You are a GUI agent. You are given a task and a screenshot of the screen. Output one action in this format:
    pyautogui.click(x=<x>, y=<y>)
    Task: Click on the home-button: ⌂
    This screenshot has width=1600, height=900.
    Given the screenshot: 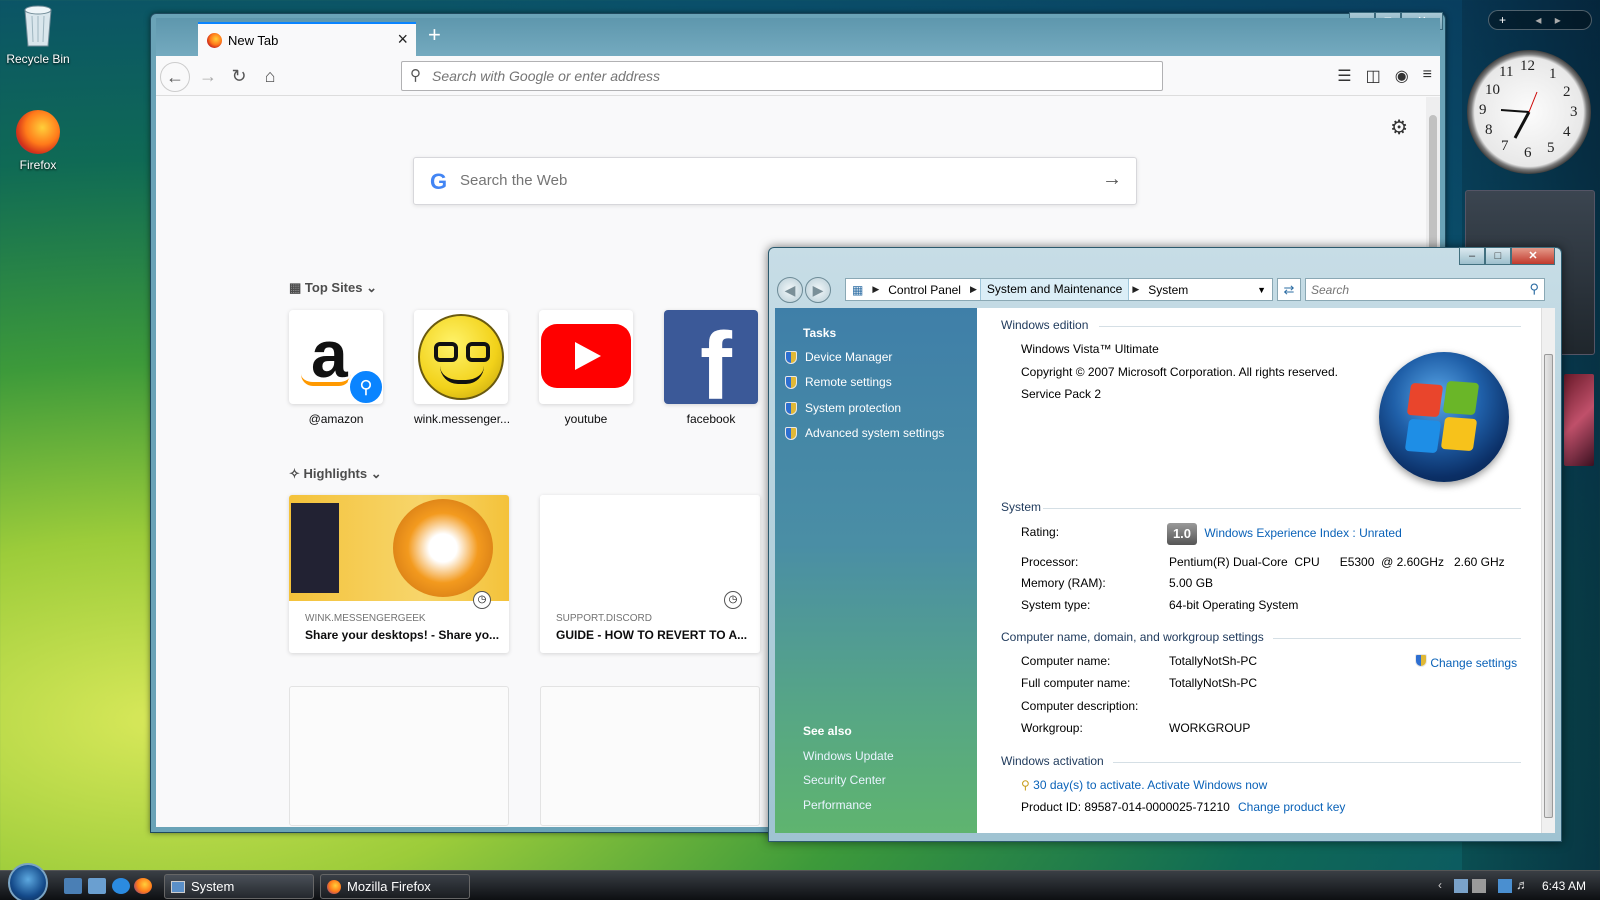 What is the action you would take?
    pyautogui.click(x=270, y=77)
    